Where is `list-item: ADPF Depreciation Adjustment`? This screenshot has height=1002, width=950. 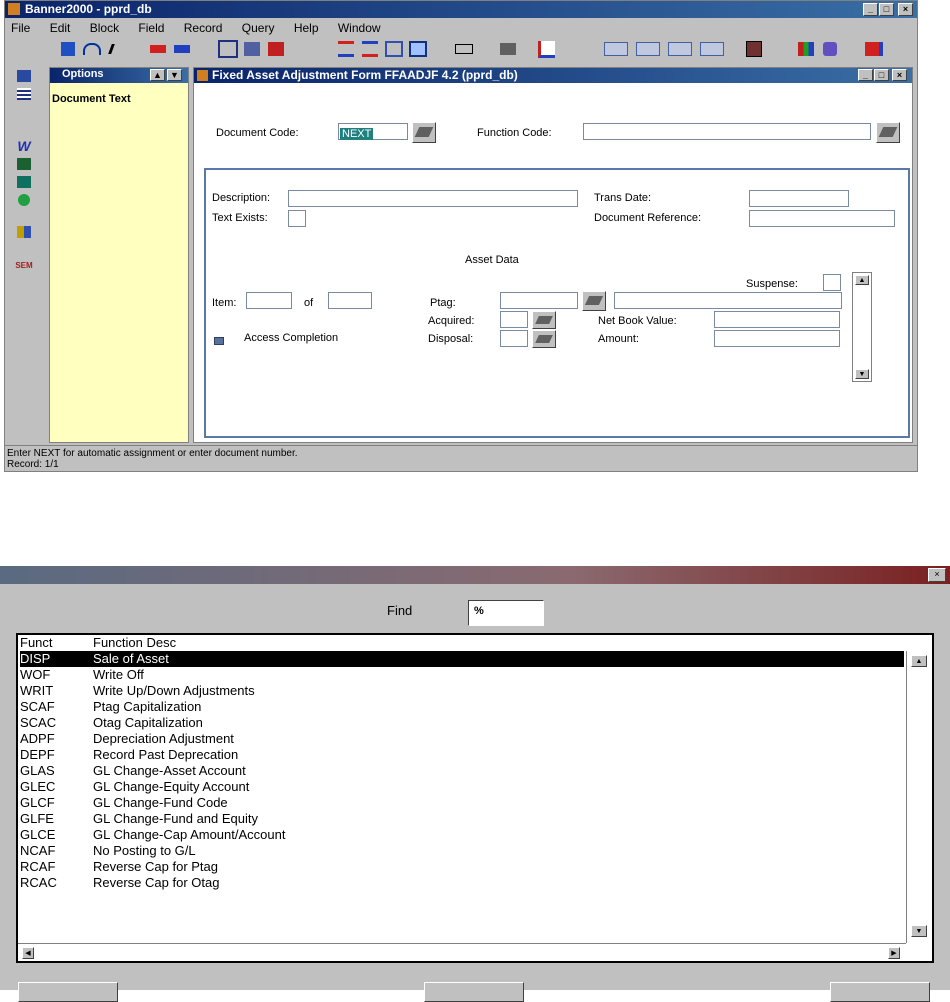
list-item: ADPF Depreciation Adjustment is located at coordinates (462, 739).